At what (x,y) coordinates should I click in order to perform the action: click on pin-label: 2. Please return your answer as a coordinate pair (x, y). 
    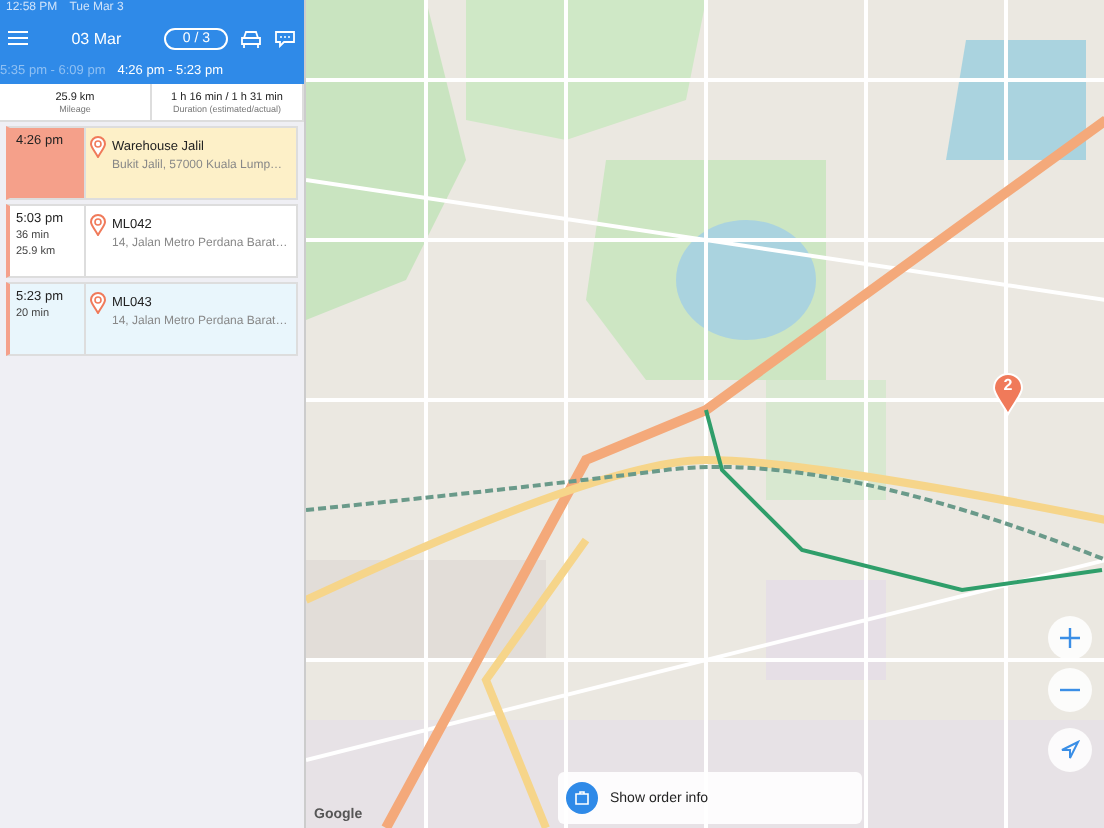
    Looking at the image, I should click on (1008, 385).